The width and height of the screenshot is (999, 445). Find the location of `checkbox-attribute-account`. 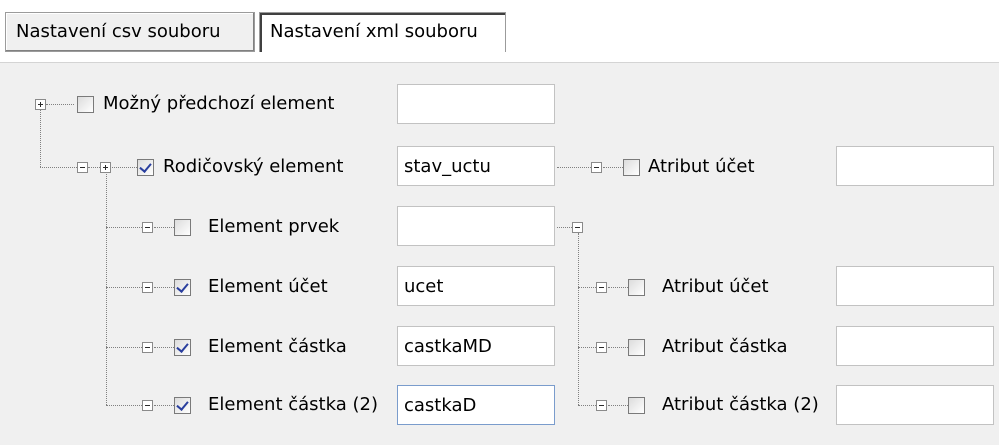

checkbox-attribute-account is located at coordinates (636, 287).